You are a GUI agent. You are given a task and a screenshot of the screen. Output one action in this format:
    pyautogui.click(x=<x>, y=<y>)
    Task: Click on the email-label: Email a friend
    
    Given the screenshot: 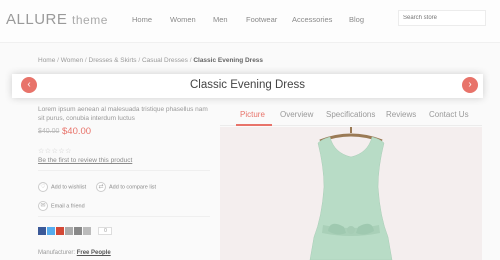 What is the action you would take?
    pyautogui.click(x=68, y=206)
    